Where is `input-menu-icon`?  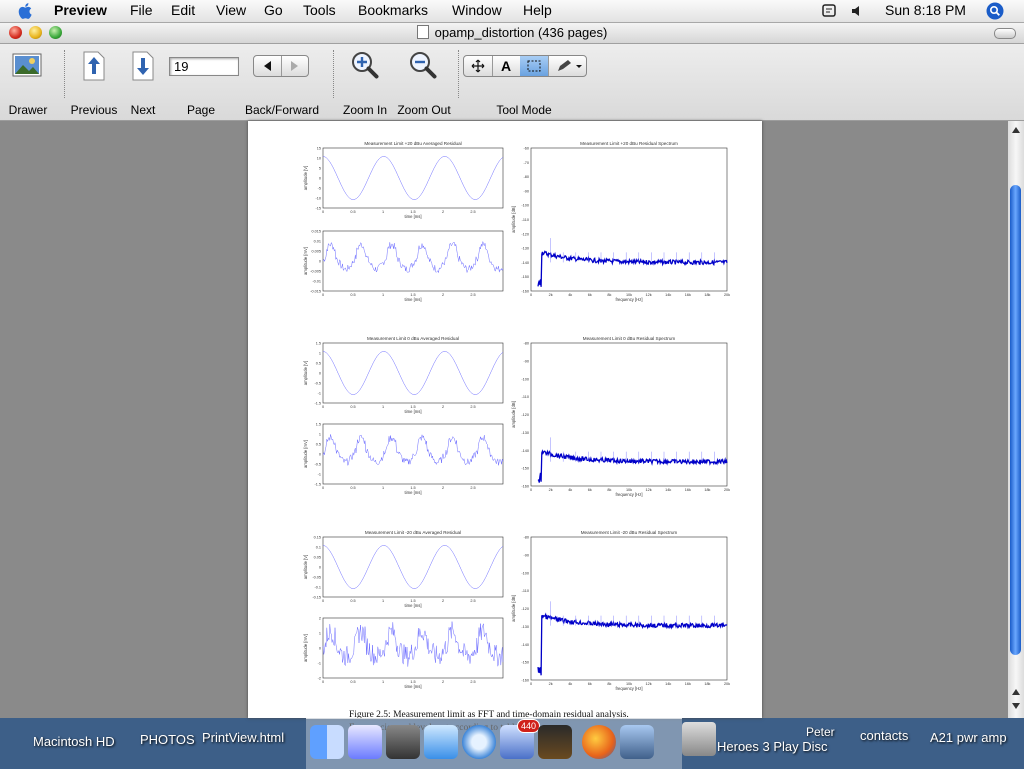 input-menu-icon is located at coordinates (830, 11).